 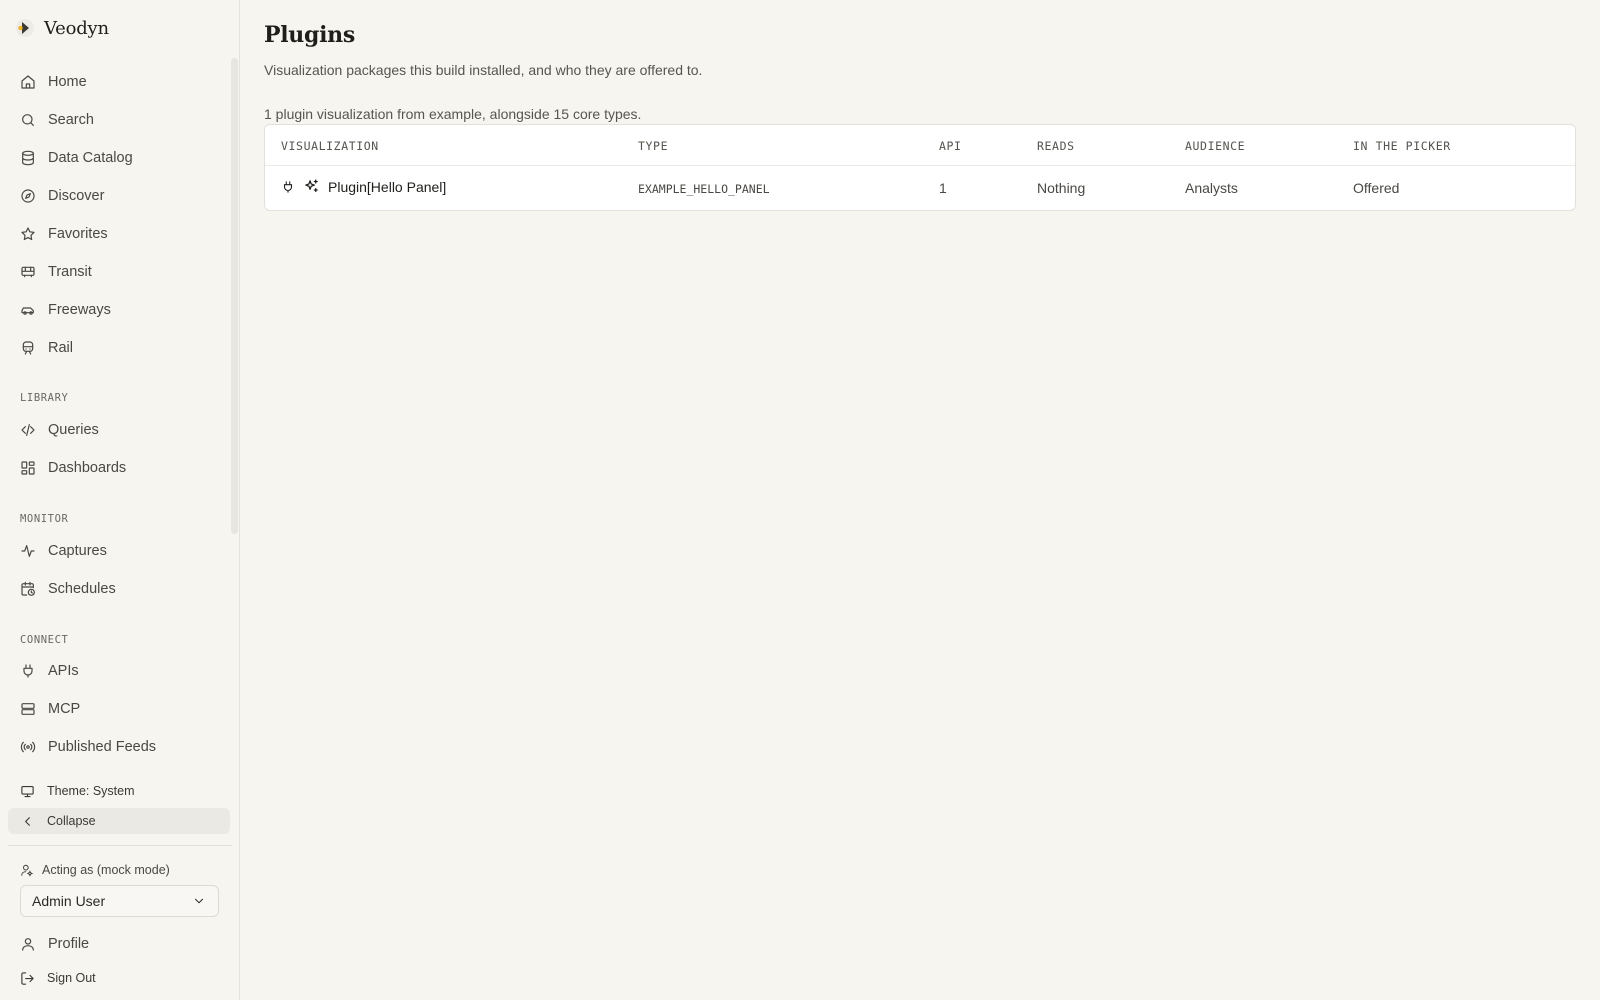 I want to click on acting-as-select: Admin User, so click(x=119, y=901).